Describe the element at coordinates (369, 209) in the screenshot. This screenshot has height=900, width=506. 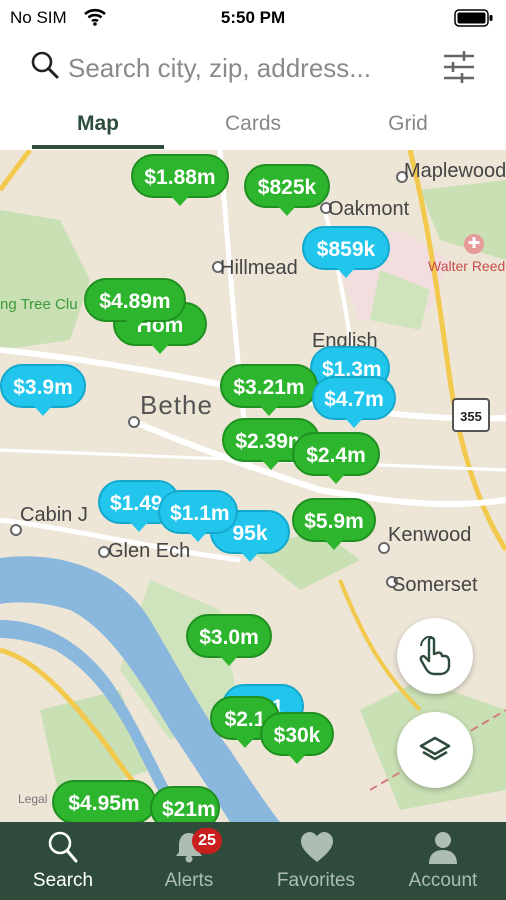
I see `place-oakmont: Oakmont` at that location.